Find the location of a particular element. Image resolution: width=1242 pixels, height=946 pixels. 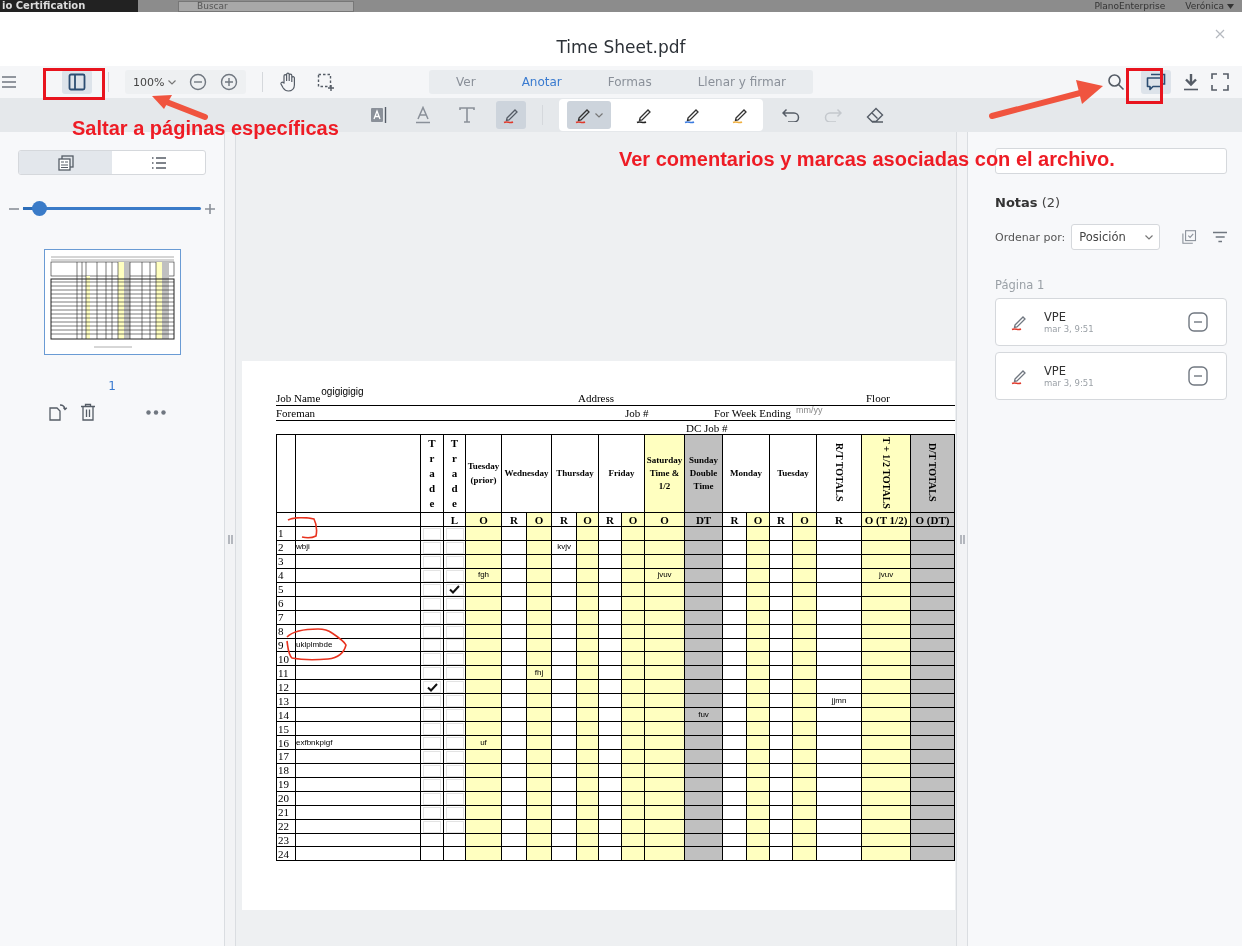

fullscreen-icon is located at coordinates (1220, 82).